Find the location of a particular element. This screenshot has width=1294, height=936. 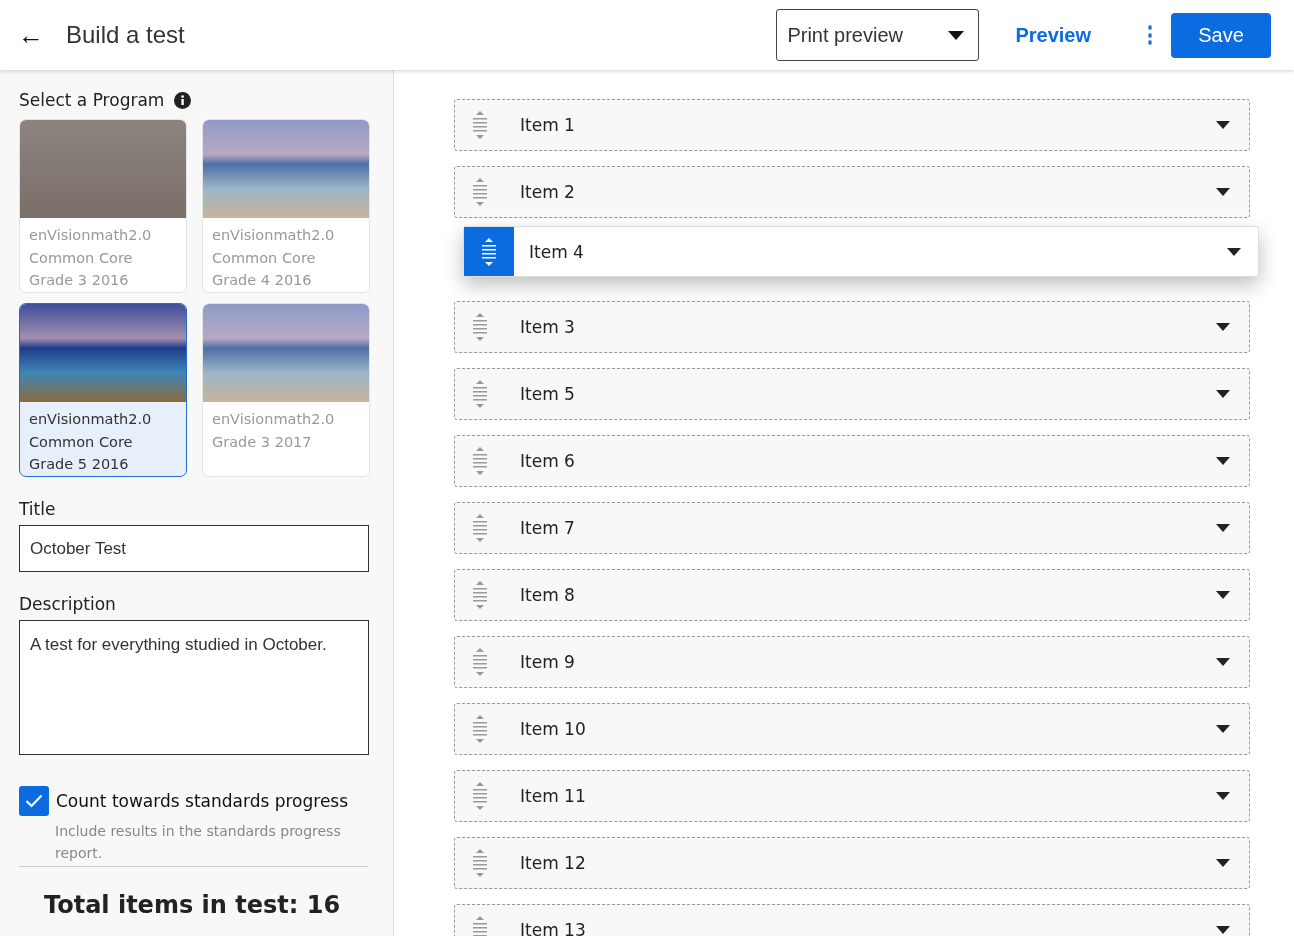

title-field: October Test is located at coordinates (194, 548).